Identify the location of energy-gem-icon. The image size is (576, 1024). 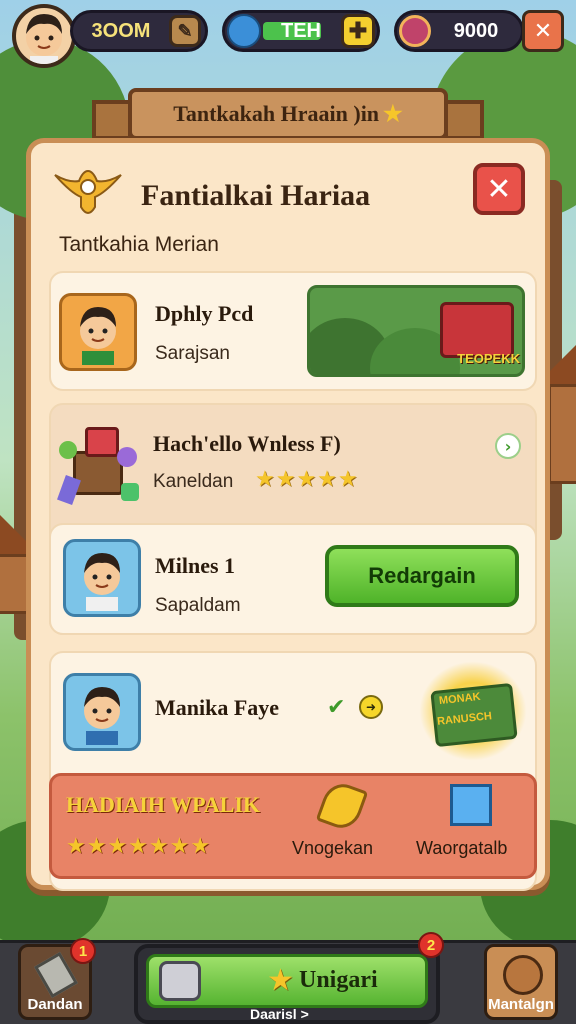
(244, 31).